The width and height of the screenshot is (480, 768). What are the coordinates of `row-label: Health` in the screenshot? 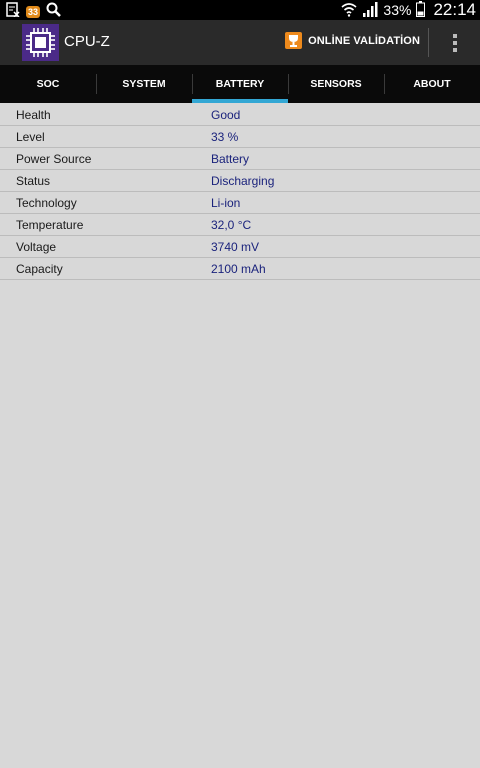 It's located at (33, 115).